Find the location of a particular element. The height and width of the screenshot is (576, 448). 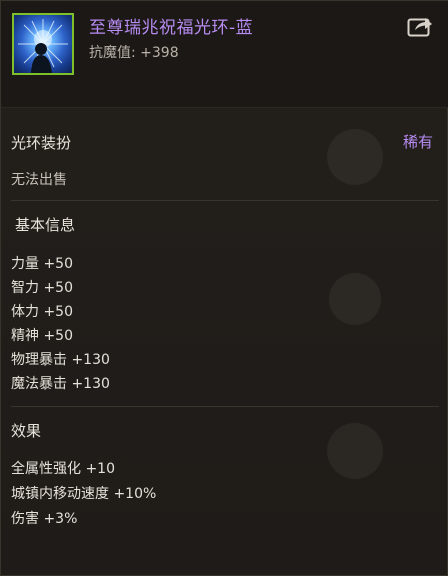

rarity-label: 稀有 is located at coordinates (417, 142).